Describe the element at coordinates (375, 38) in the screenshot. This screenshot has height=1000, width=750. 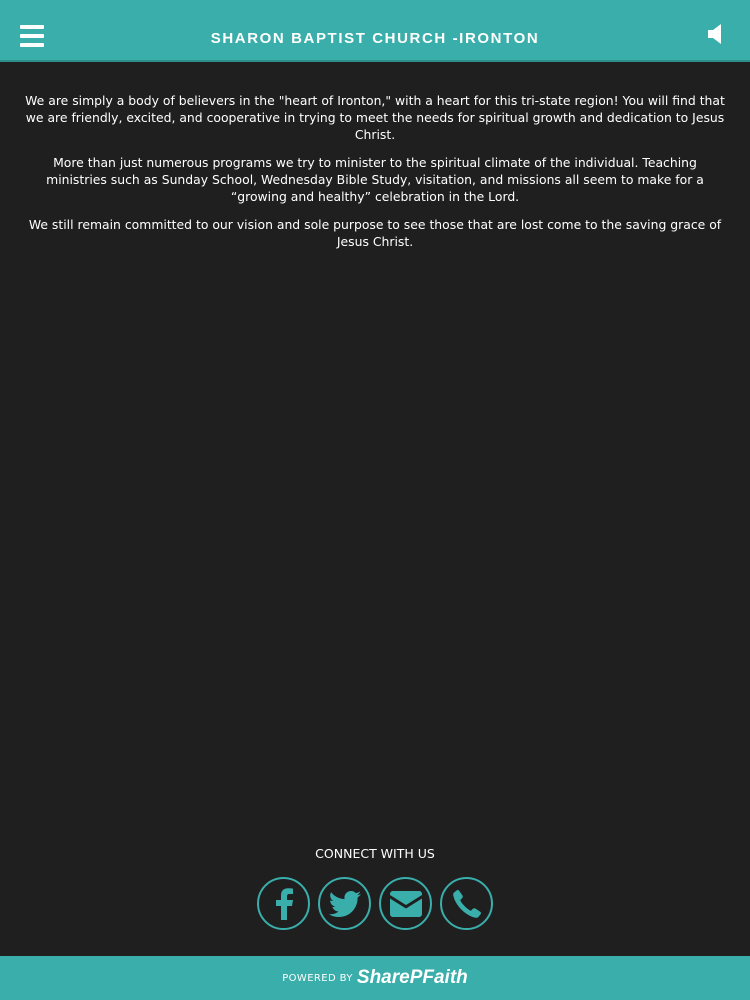
I see `page-title: SHARON BAPTIST CHURCH -IRONTON` at that location.